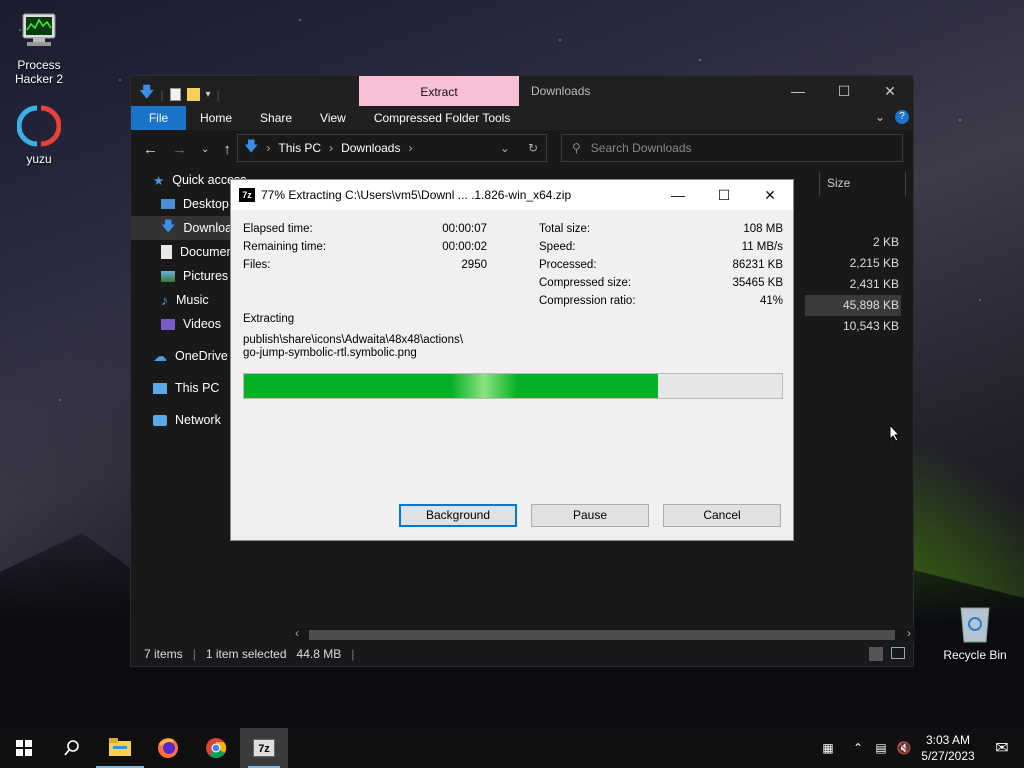  Describe the element at coordinates (902, 117) in the screenshot. I see `help-icon: ?` at that location.